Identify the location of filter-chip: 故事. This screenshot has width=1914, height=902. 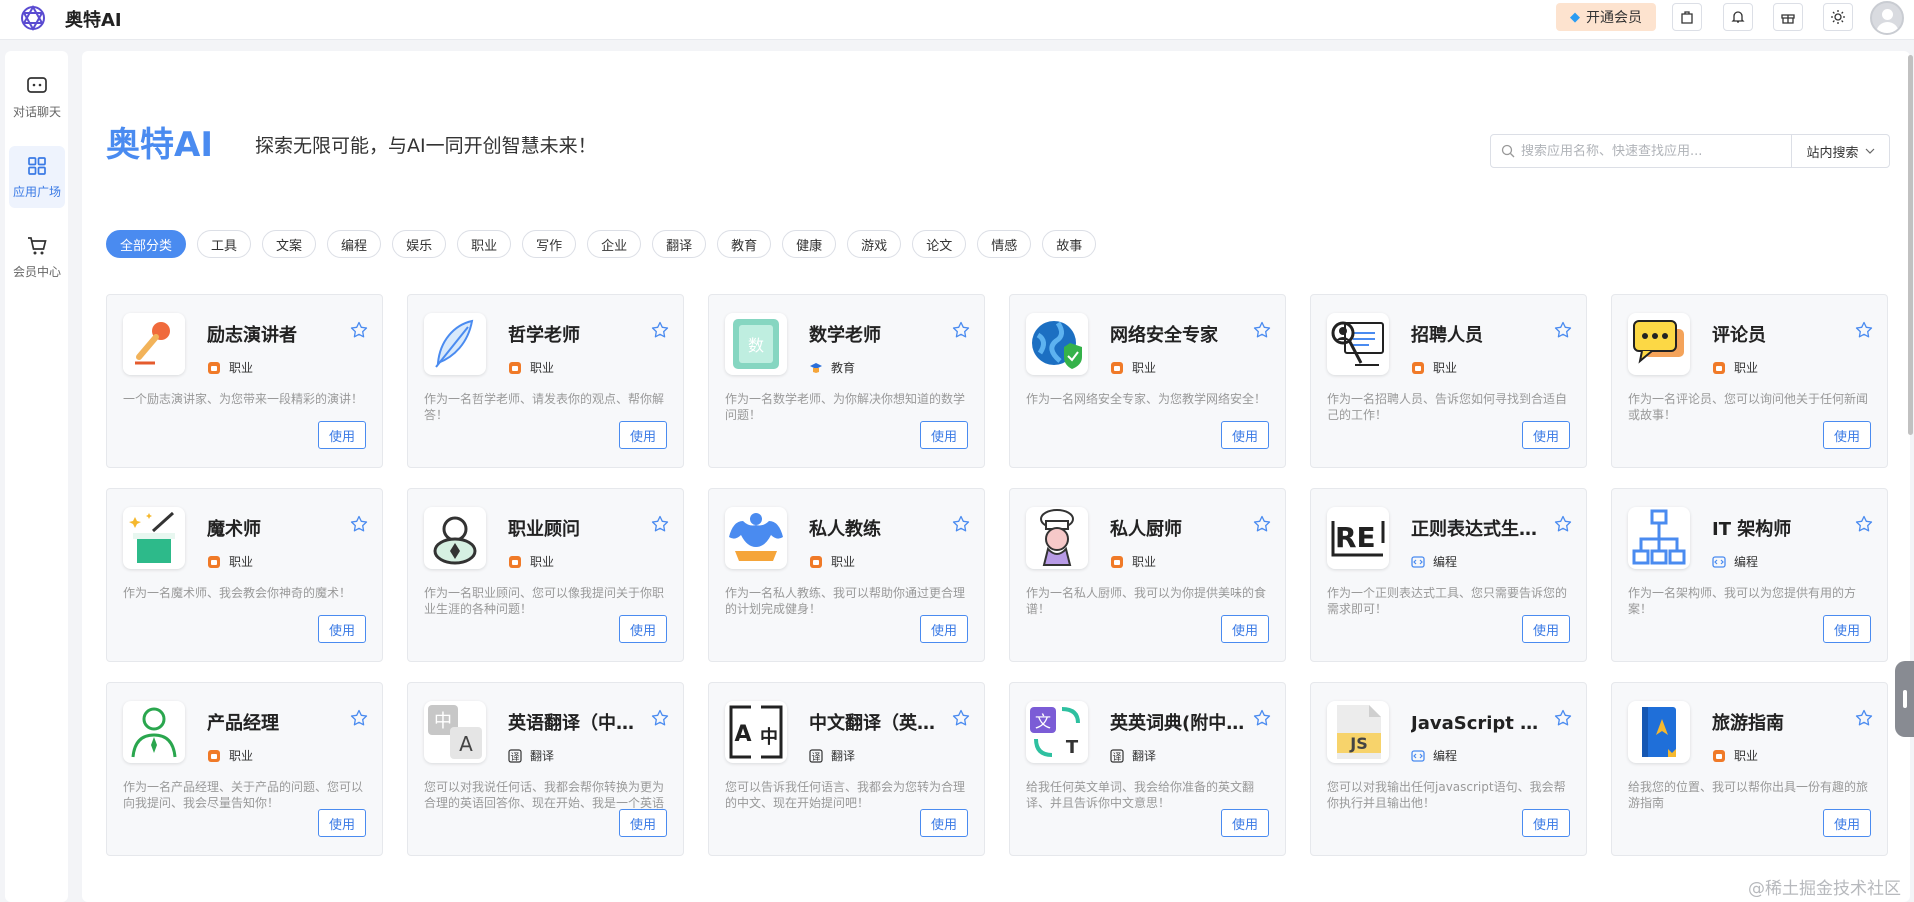
(1069, 244).